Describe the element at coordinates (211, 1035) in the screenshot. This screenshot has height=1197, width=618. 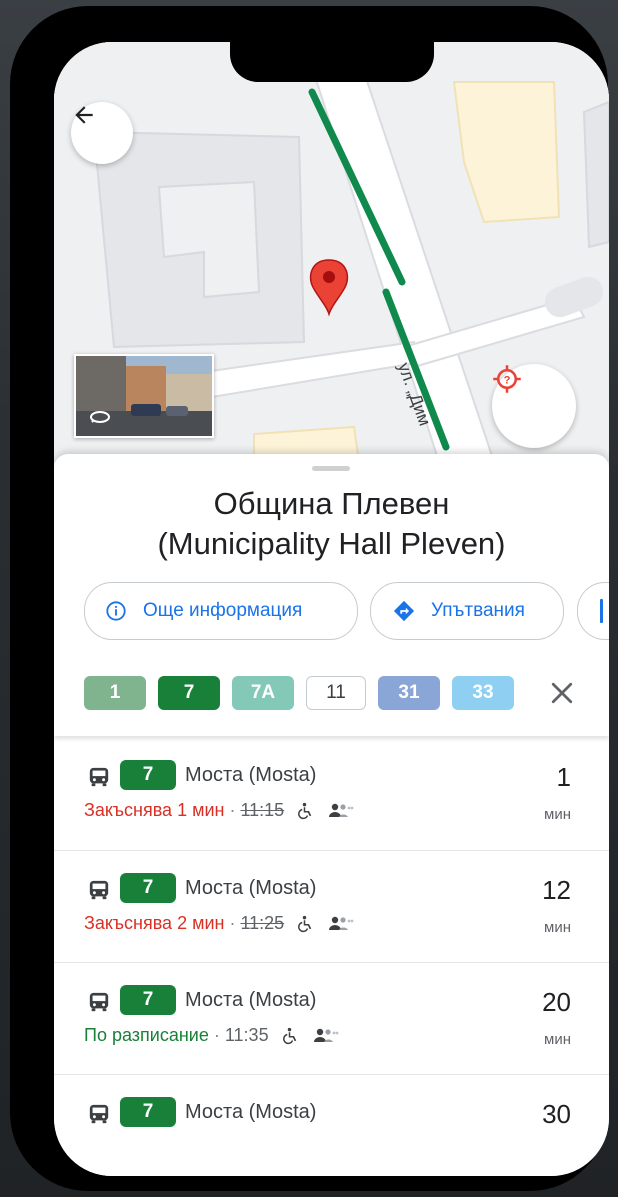
I see `departure-status: По разписание · 11:35` at that location.